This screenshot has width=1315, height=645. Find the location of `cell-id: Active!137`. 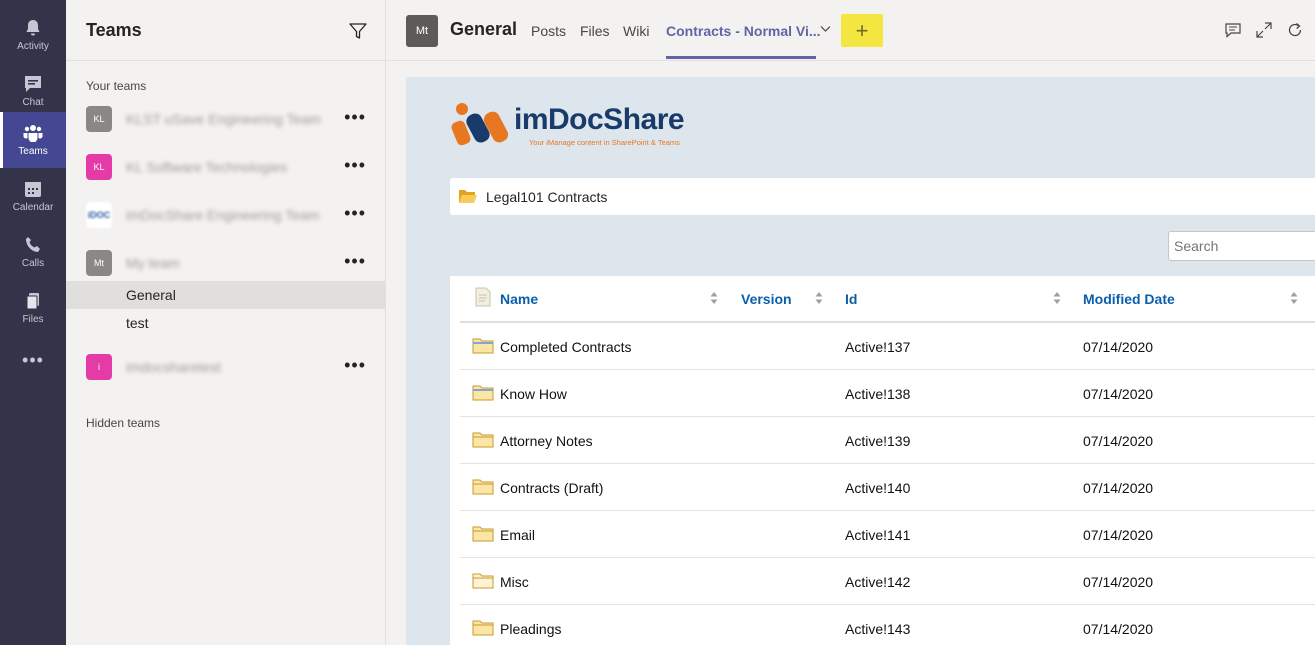

cell-id: Active!137 is located at coordinates (878, 347).